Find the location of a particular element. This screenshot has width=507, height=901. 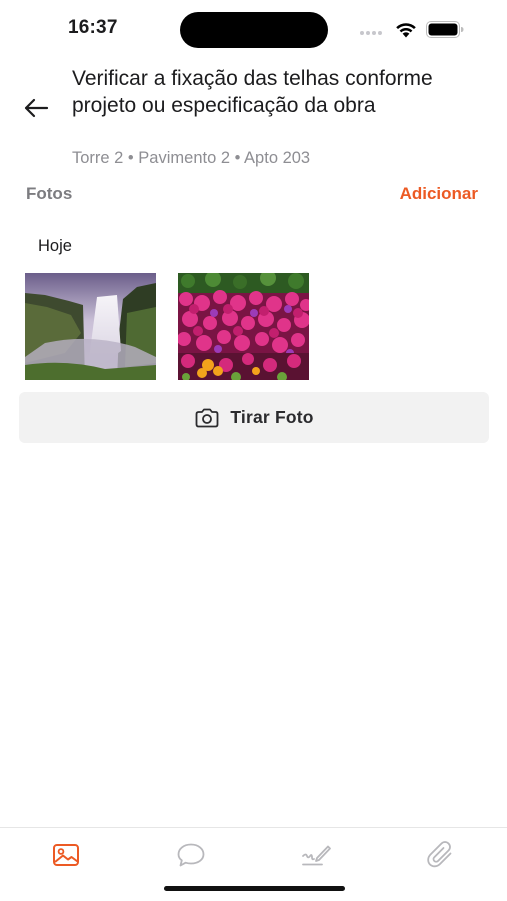

status-bar: 16:37 is located at coordinates (253, 29).